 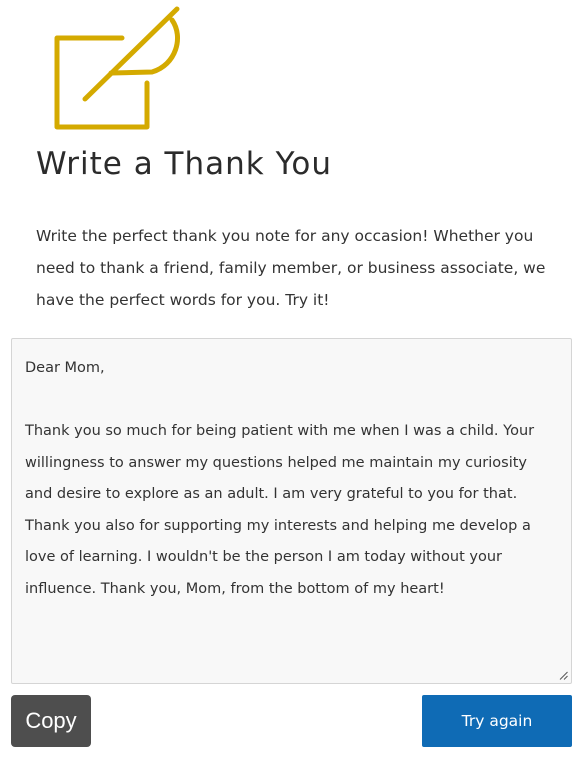 I want to click on resize-handle-icon, so click(x=563, y=675).